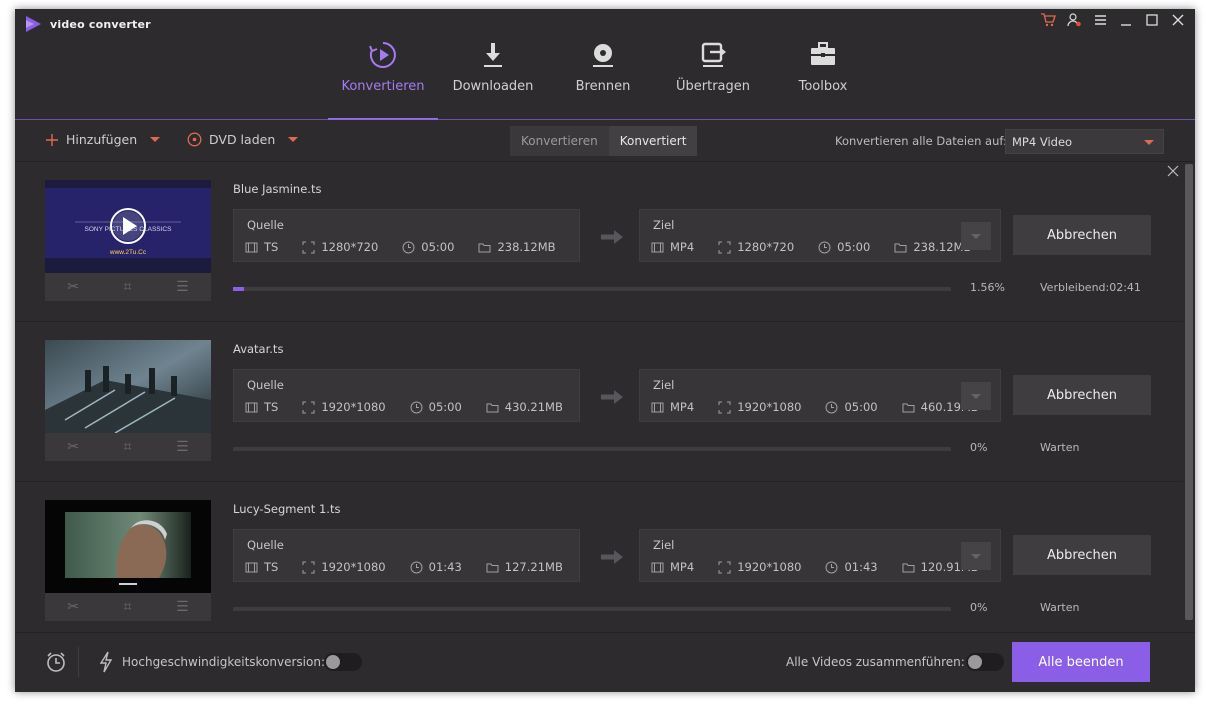  Describe the element at coordinates (1060, 447) in the screenshot. I see `status-text: Warten` at that location.